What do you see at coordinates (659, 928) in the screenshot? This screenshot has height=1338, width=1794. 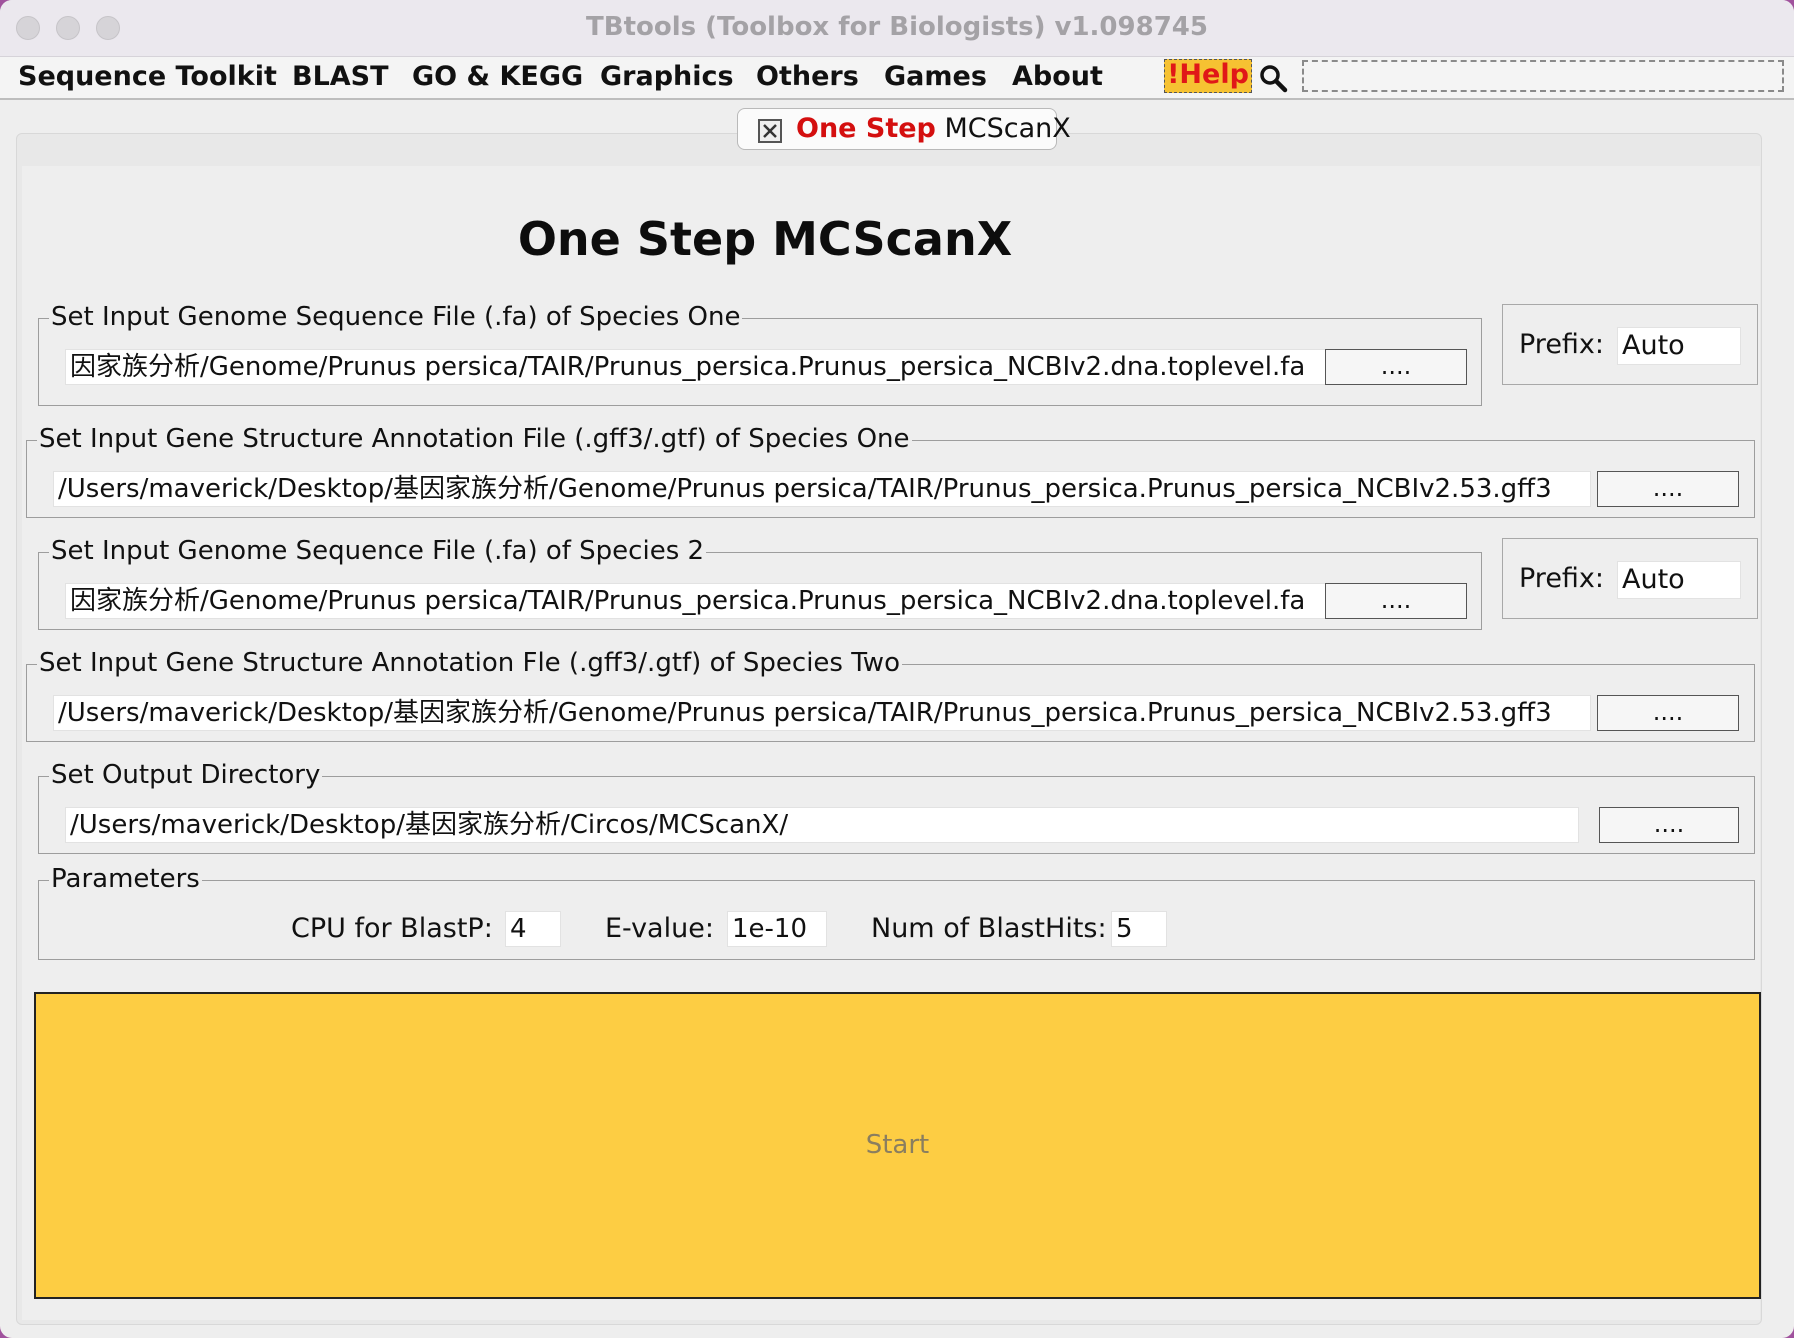 I see `evalue-label: E-value:` at bounding box center [659, 928].